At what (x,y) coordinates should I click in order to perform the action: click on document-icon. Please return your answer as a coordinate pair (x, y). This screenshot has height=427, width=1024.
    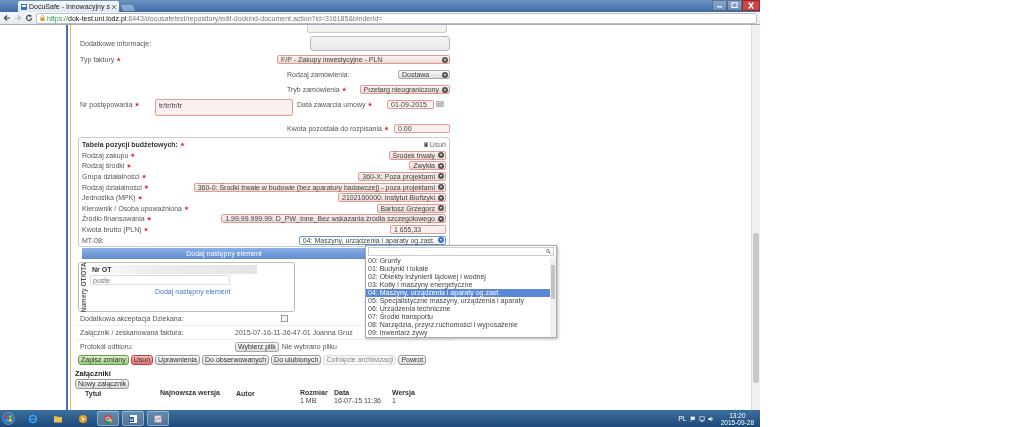
    Looking at the image, I should click on (133, 418).